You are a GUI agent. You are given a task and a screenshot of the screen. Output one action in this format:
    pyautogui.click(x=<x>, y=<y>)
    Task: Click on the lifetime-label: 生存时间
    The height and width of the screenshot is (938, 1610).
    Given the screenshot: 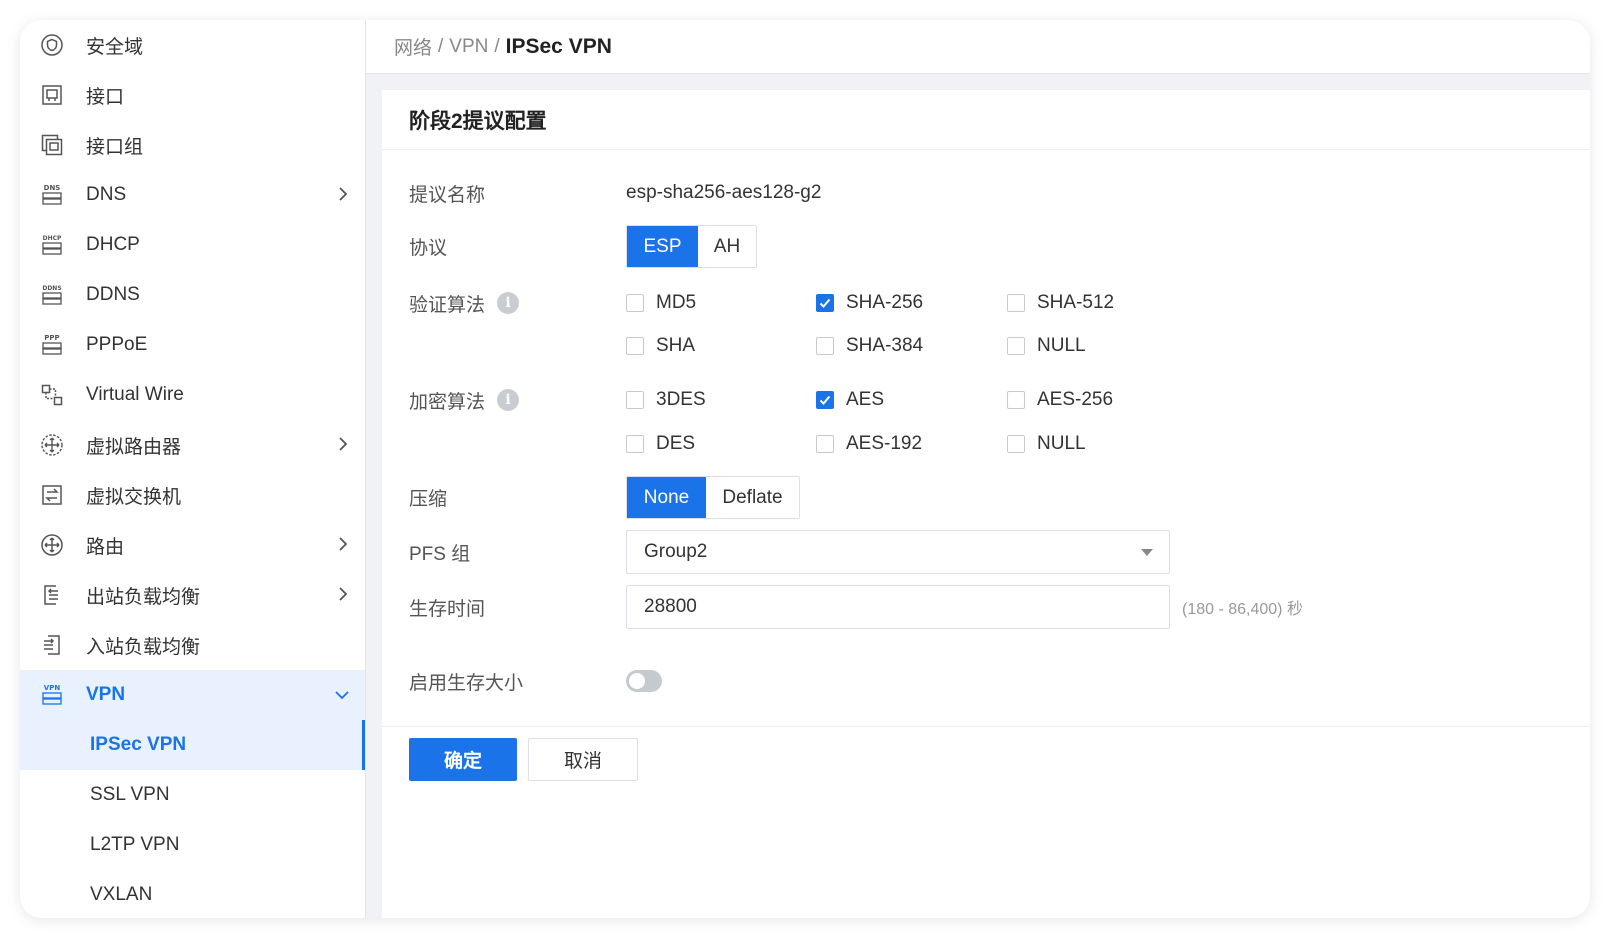 What is the action you would take?
    pyautogui.click(x=447, y=609)
    